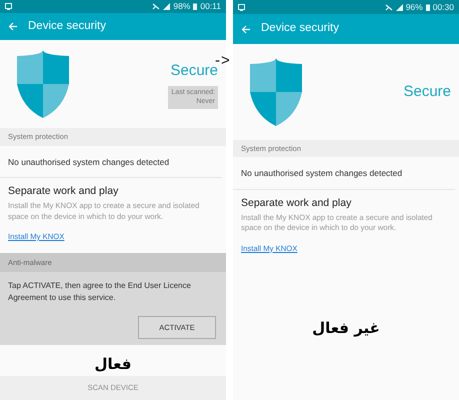 Image resolution: width=459 pixels, height=400 pixels. I want to click on caption: فعال, so click(113, 364).